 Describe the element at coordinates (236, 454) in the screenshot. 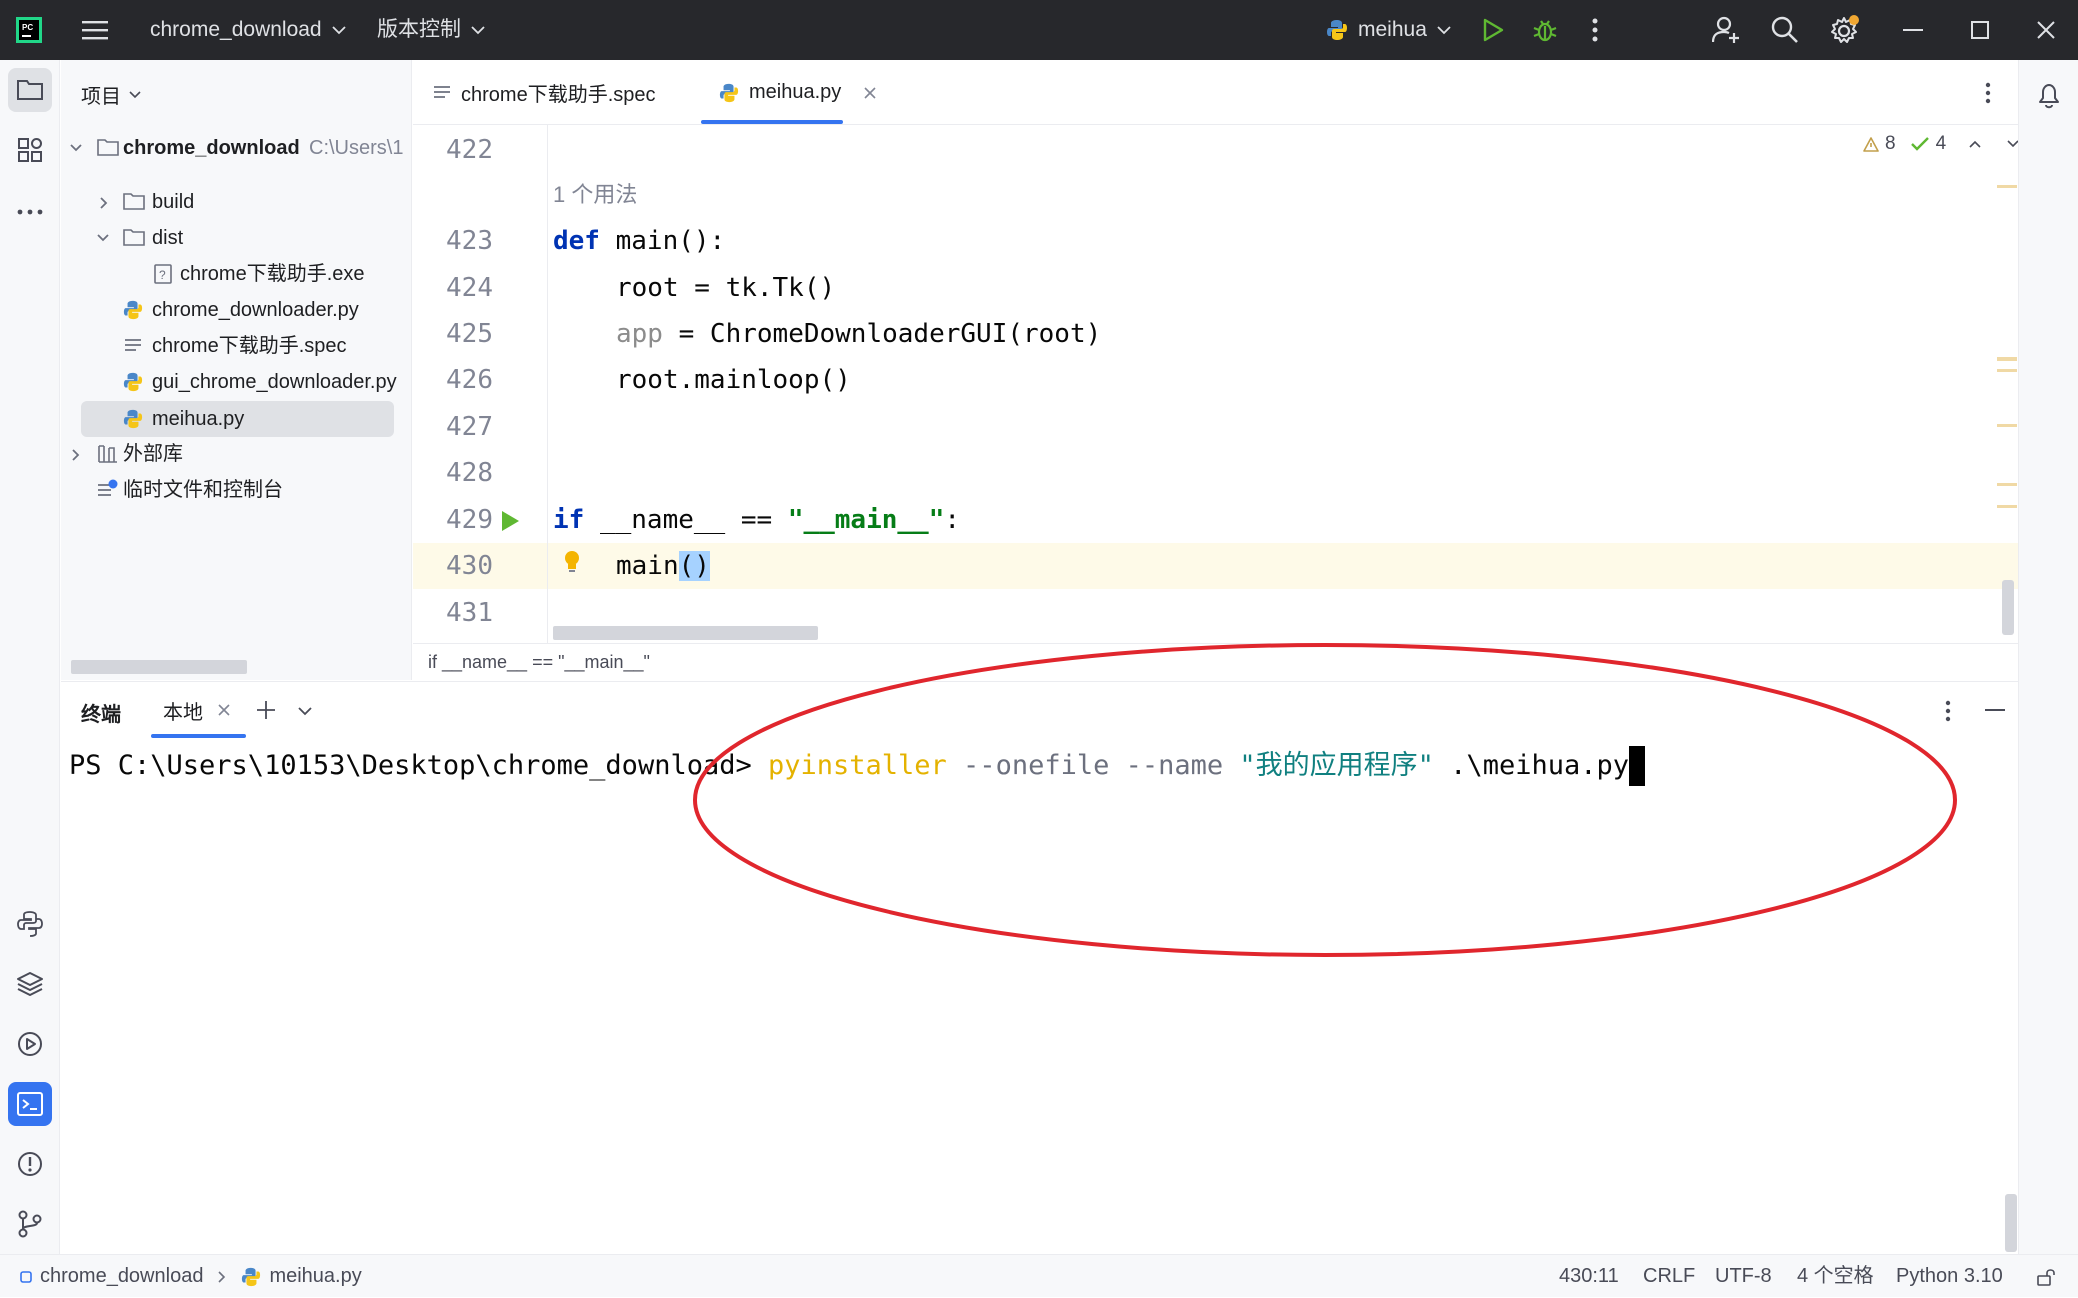

I see `tree-item-external-libraries: 外部库` at that location.